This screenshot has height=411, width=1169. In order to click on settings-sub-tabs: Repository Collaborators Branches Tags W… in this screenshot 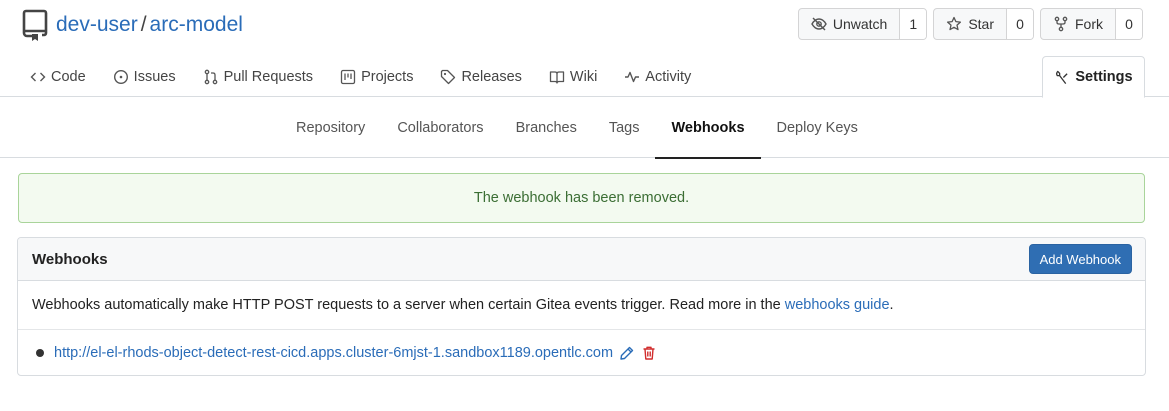, I will do `click(577, 128)`.